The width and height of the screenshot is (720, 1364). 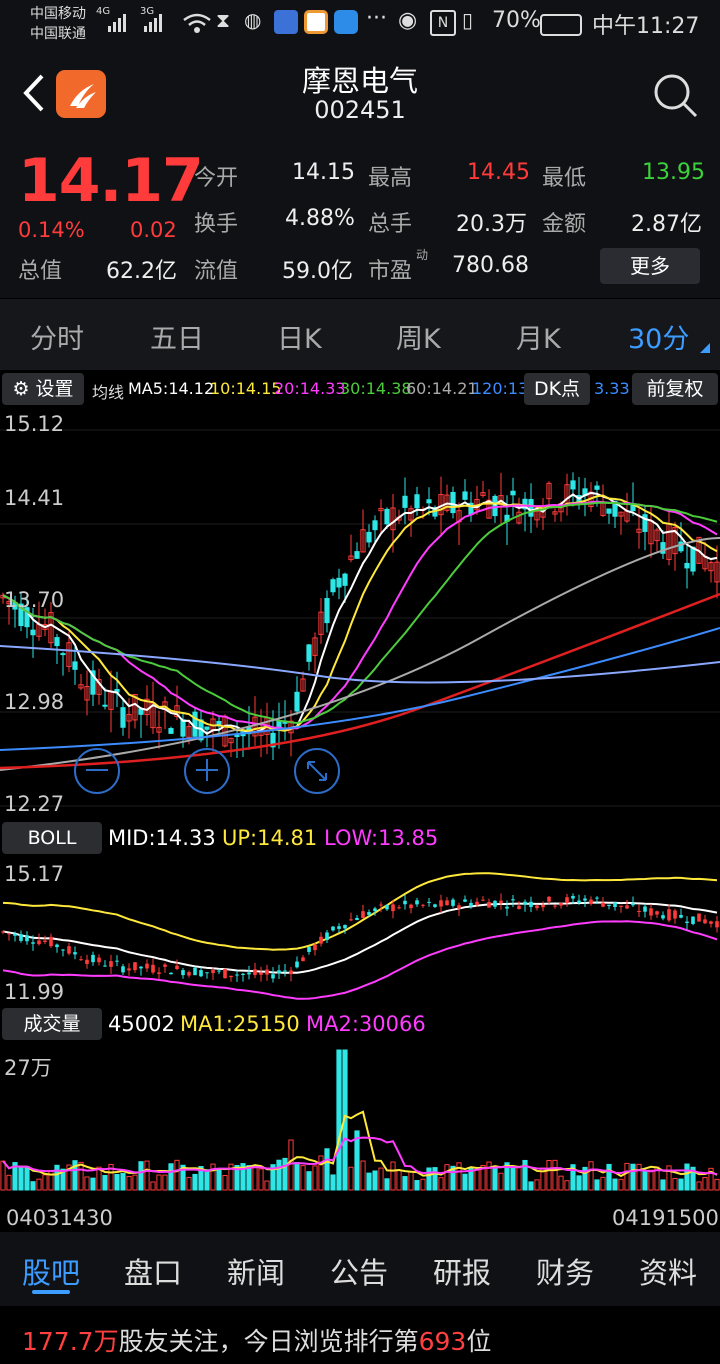 I want to click on boll-button: BOLL, so click(x=52, y=838).